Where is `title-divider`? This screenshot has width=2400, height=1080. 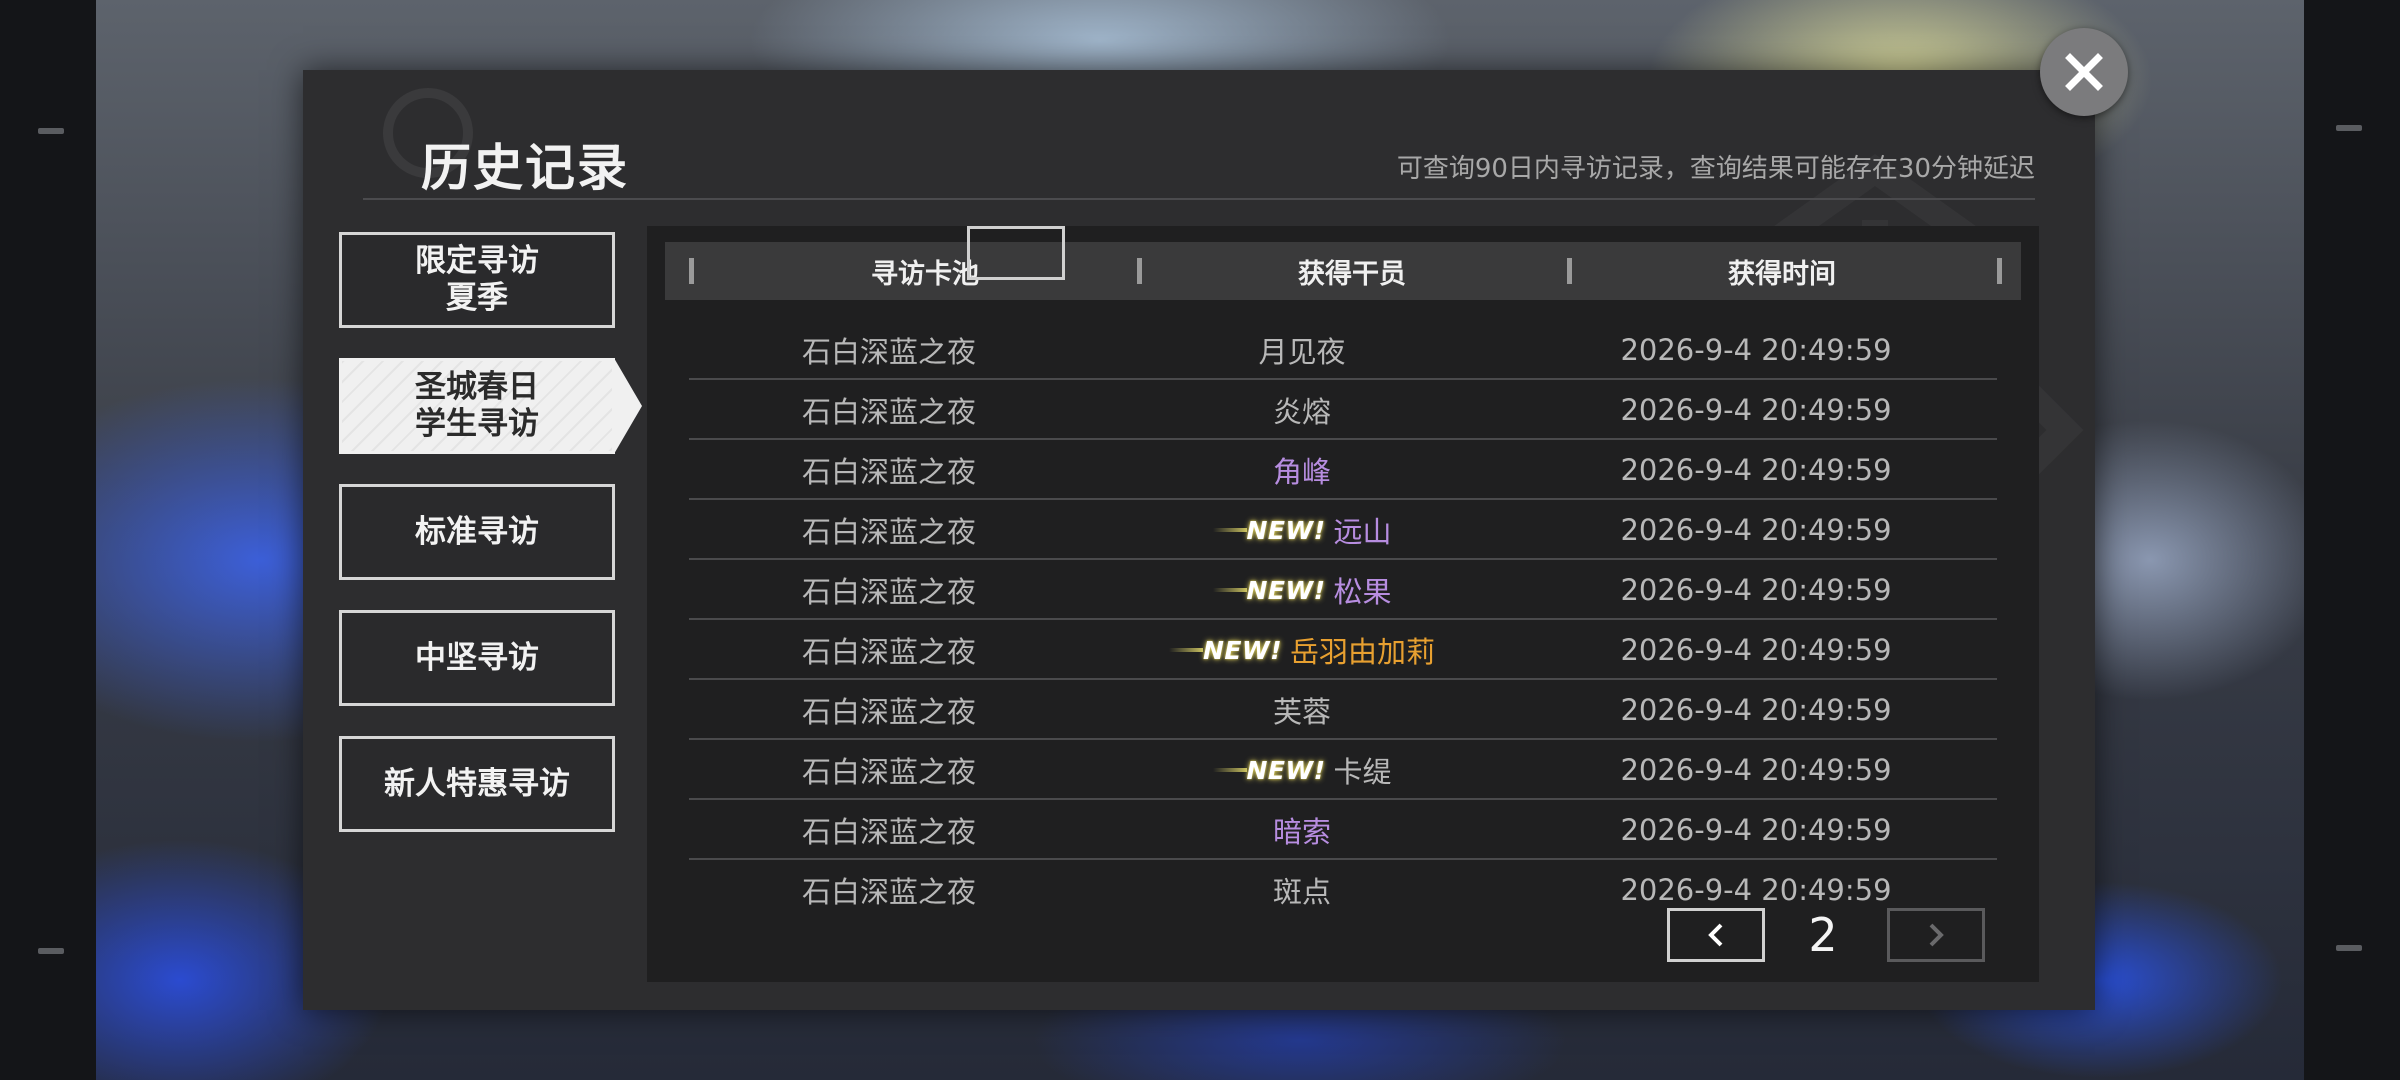
title-divider is located at coordinates (1199, 199).